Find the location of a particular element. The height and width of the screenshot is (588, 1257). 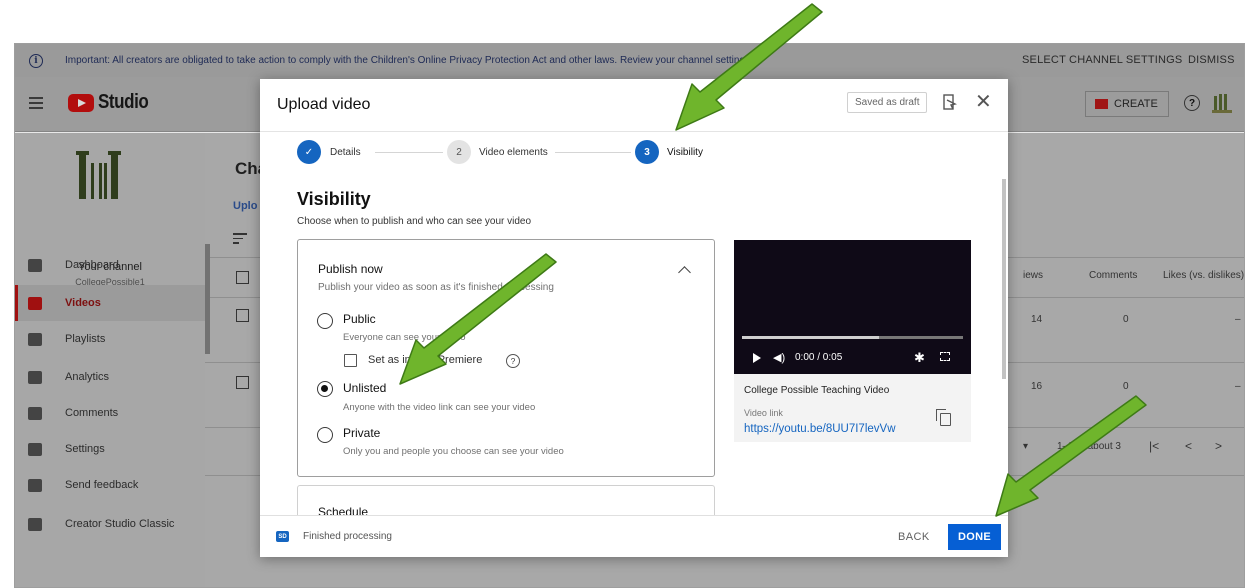

instant-premiere-label: Set as instant Premiere is located at coordinates (425, 360).